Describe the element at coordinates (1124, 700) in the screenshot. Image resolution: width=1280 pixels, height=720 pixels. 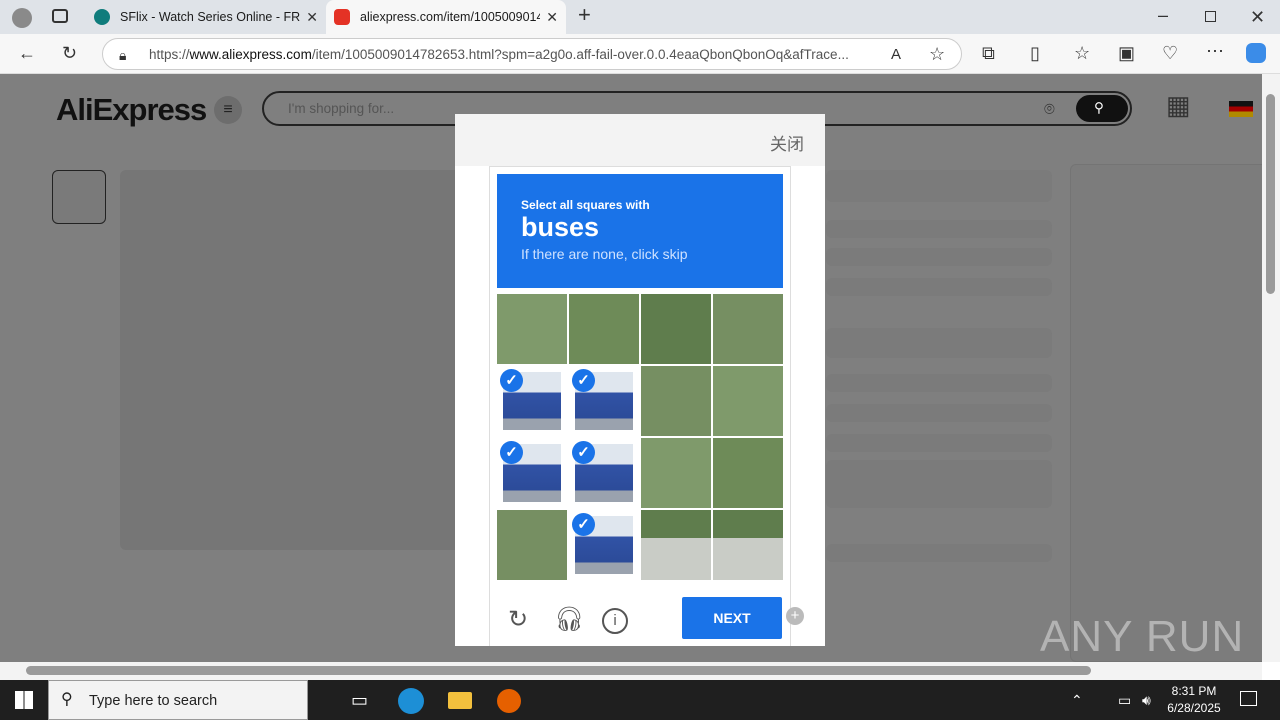
I see `network-icon: ▭` at that location.